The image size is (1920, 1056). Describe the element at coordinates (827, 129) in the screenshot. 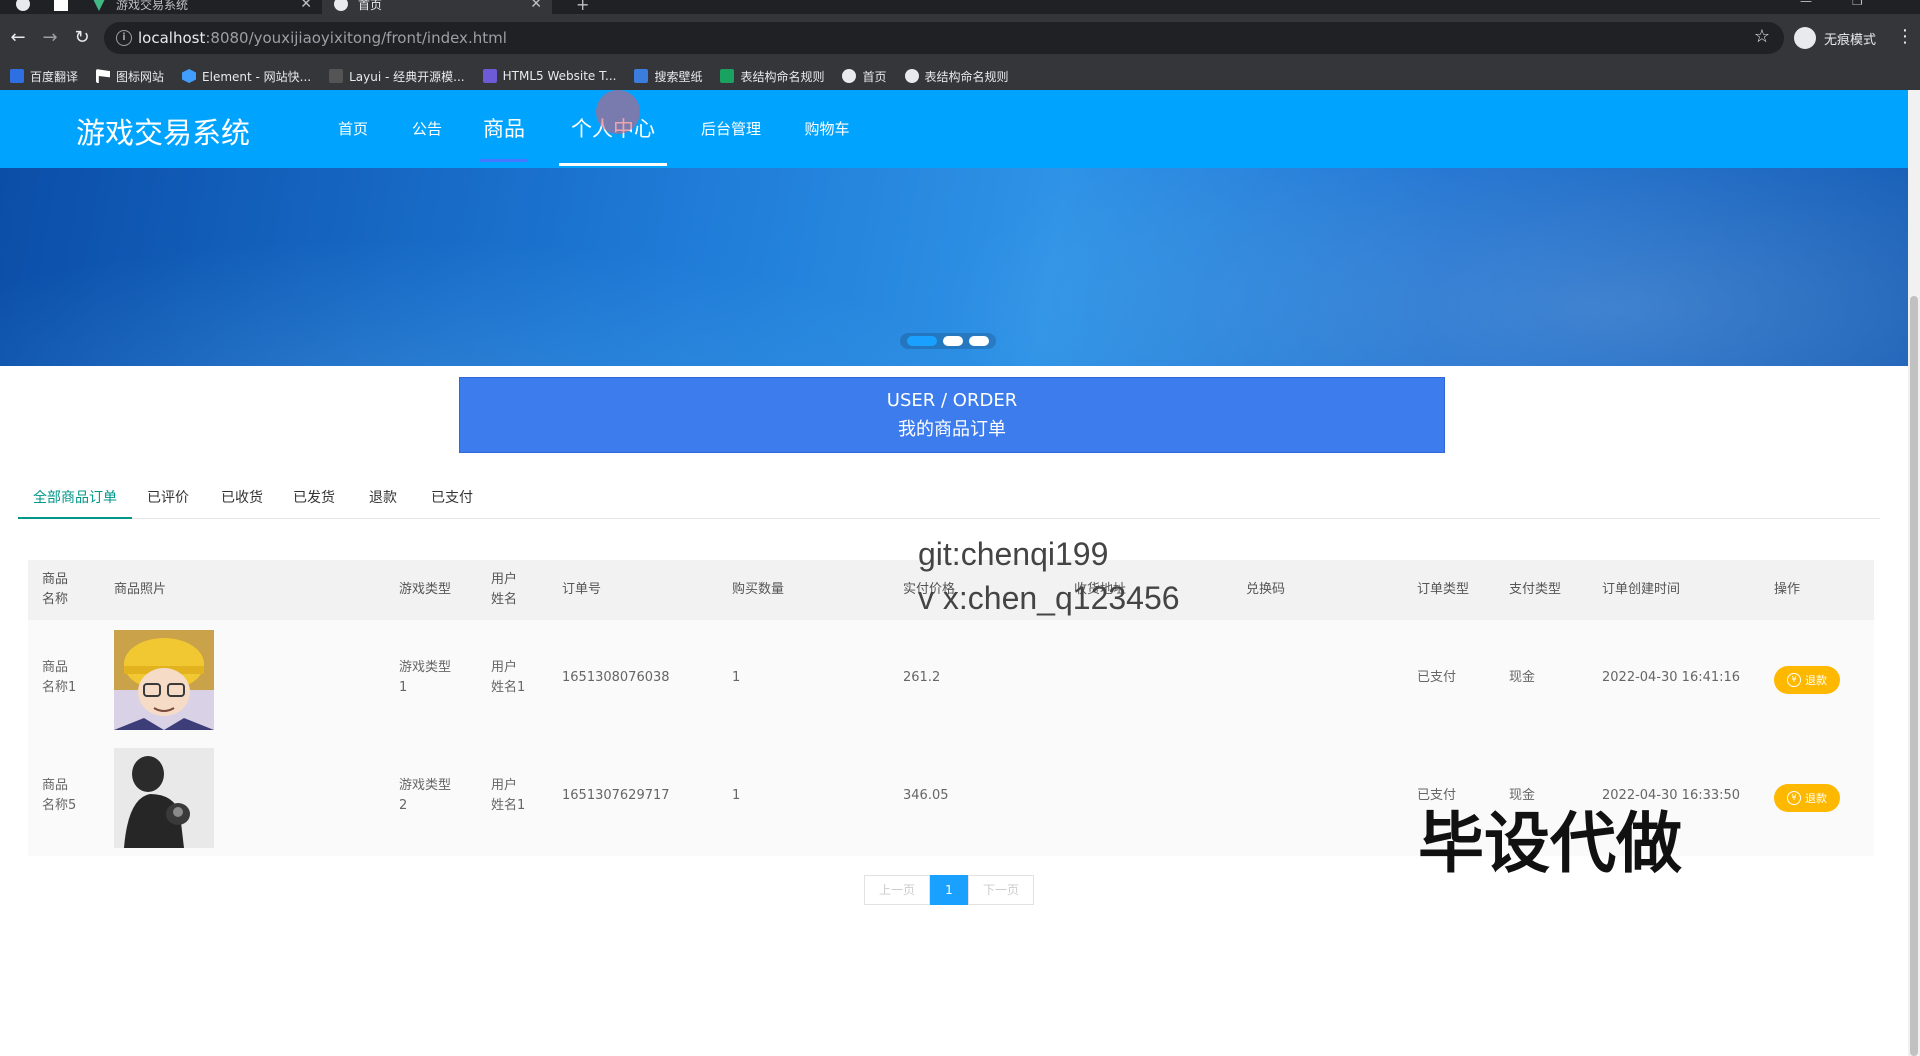

I see `nav-cart: 购物车` at that location.